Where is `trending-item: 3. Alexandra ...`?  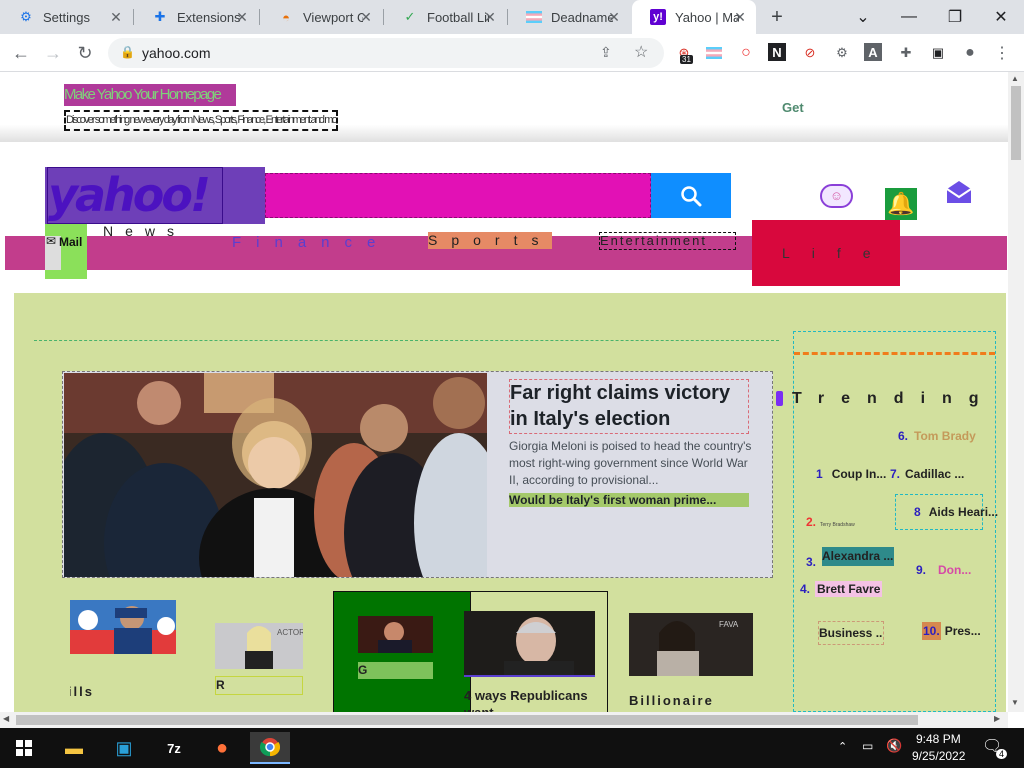 trending-item: 3. Alexandra ... is located at coordinates (850, 558).